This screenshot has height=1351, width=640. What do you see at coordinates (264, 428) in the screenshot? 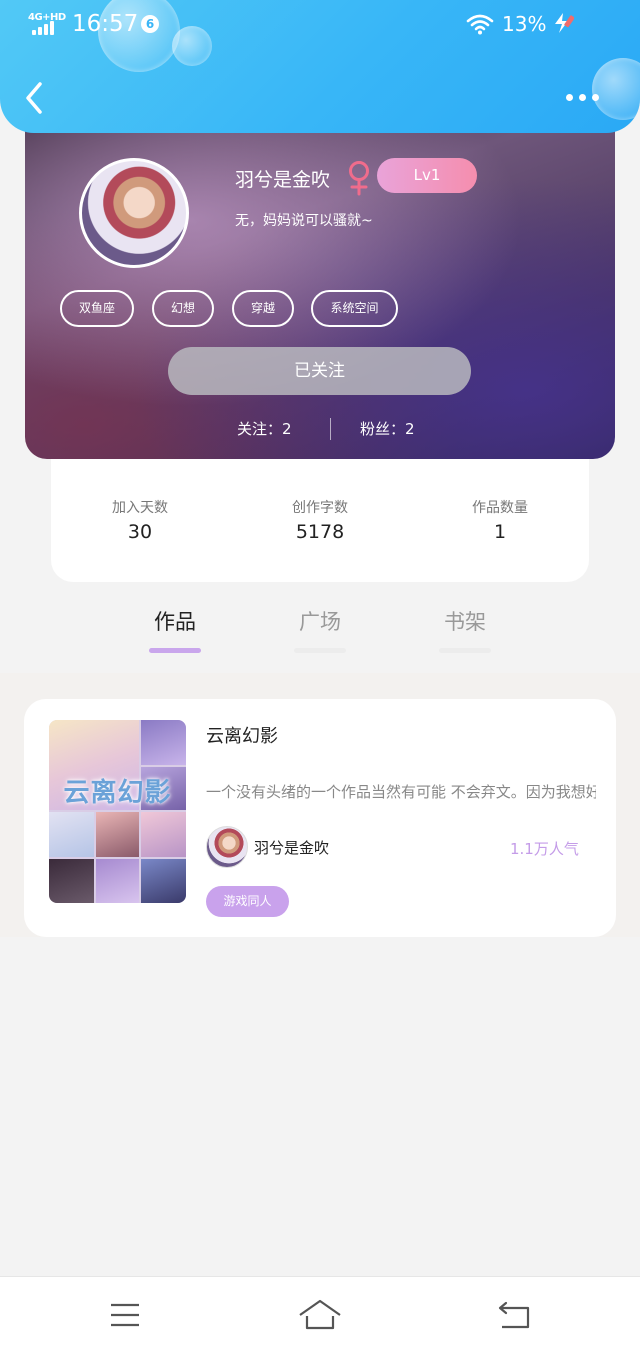
I see `following-count: 关注：2` at bounding box center [264, 428].